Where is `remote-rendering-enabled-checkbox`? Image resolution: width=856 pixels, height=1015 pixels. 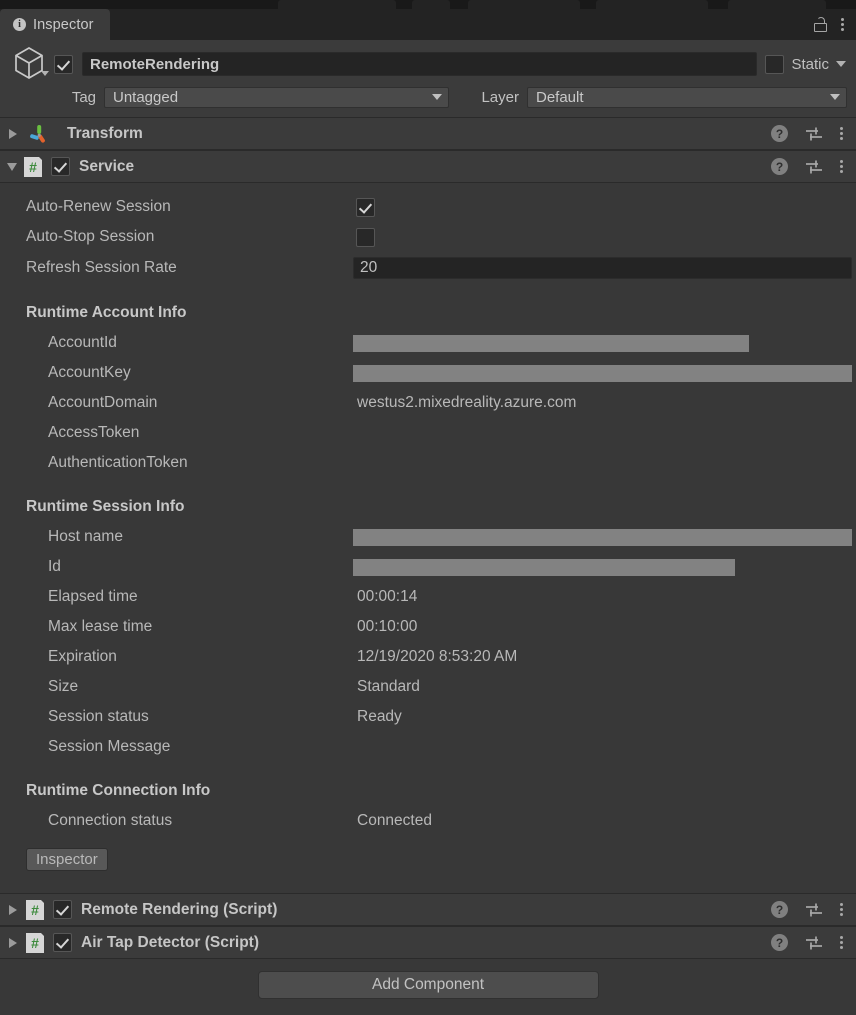
remote-rendering-enabled-checkbox is located at coordinates (62, 909).